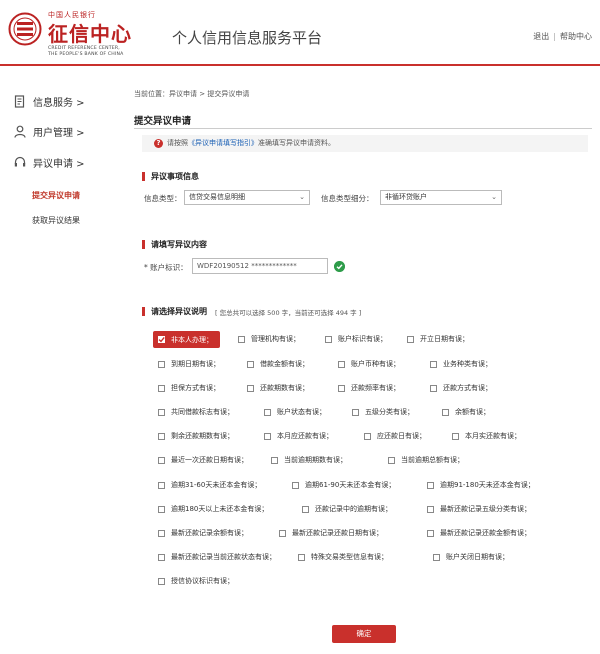 This screenshot has width=600, height=654. Describe the element at coordinates (49, 131) in the screenshot. I see `sidebar-item-user-management: 用户管理 >` at that location.